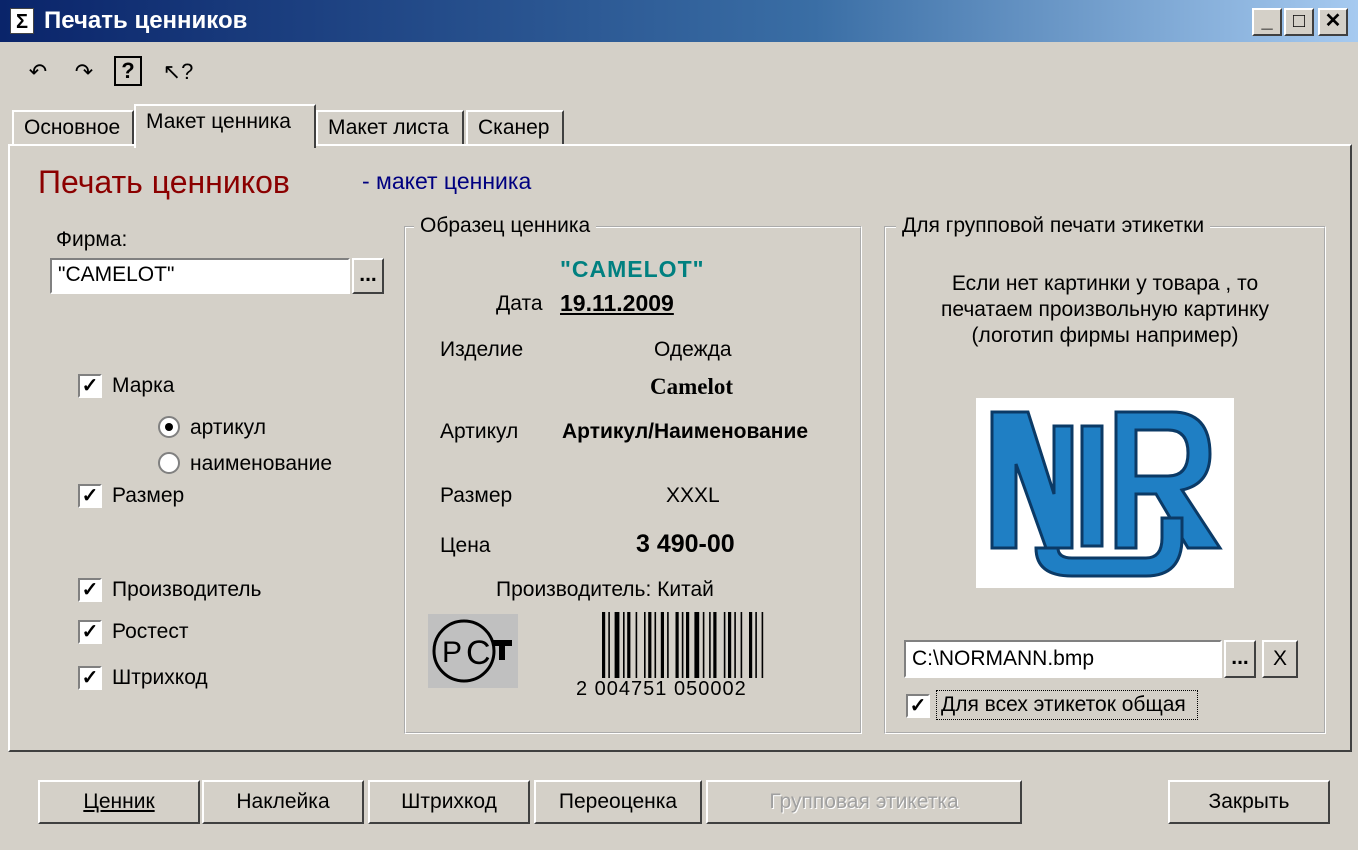  I want to click on articul-radio, so click(169, 427).